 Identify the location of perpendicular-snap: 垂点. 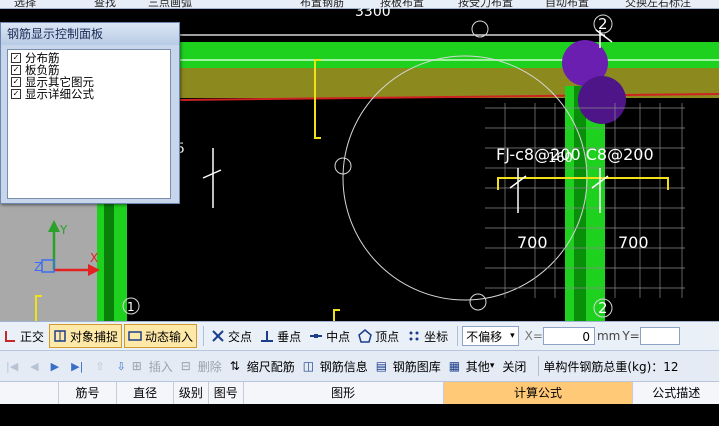
(280, 336).